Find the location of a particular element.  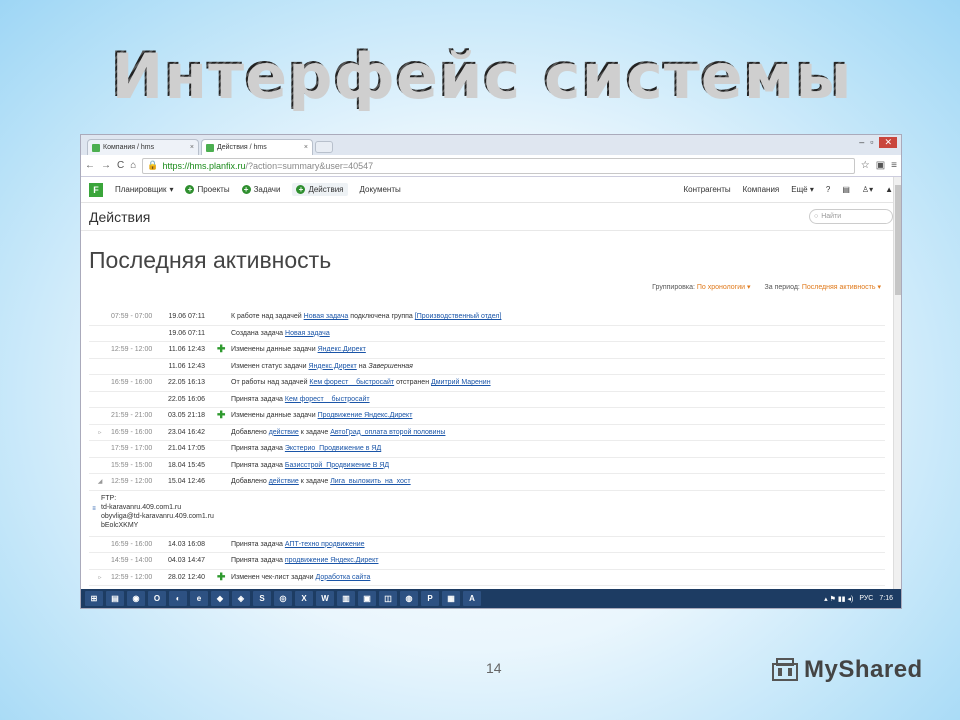

taskbar-app-button: ▦ is located at coordinates (451, 598).